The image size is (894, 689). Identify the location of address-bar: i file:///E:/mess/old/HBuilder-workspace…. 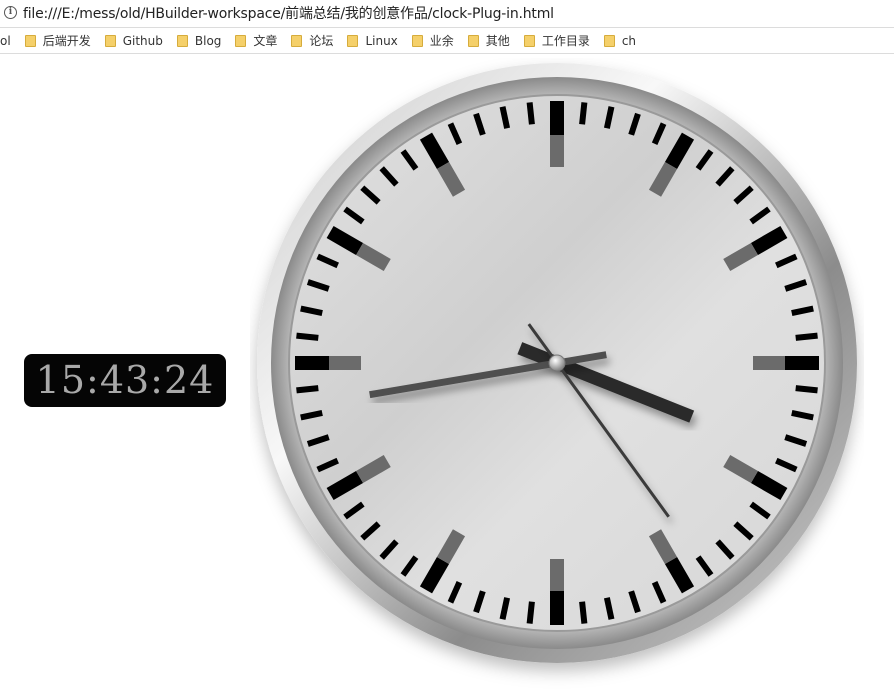
(447, 12).